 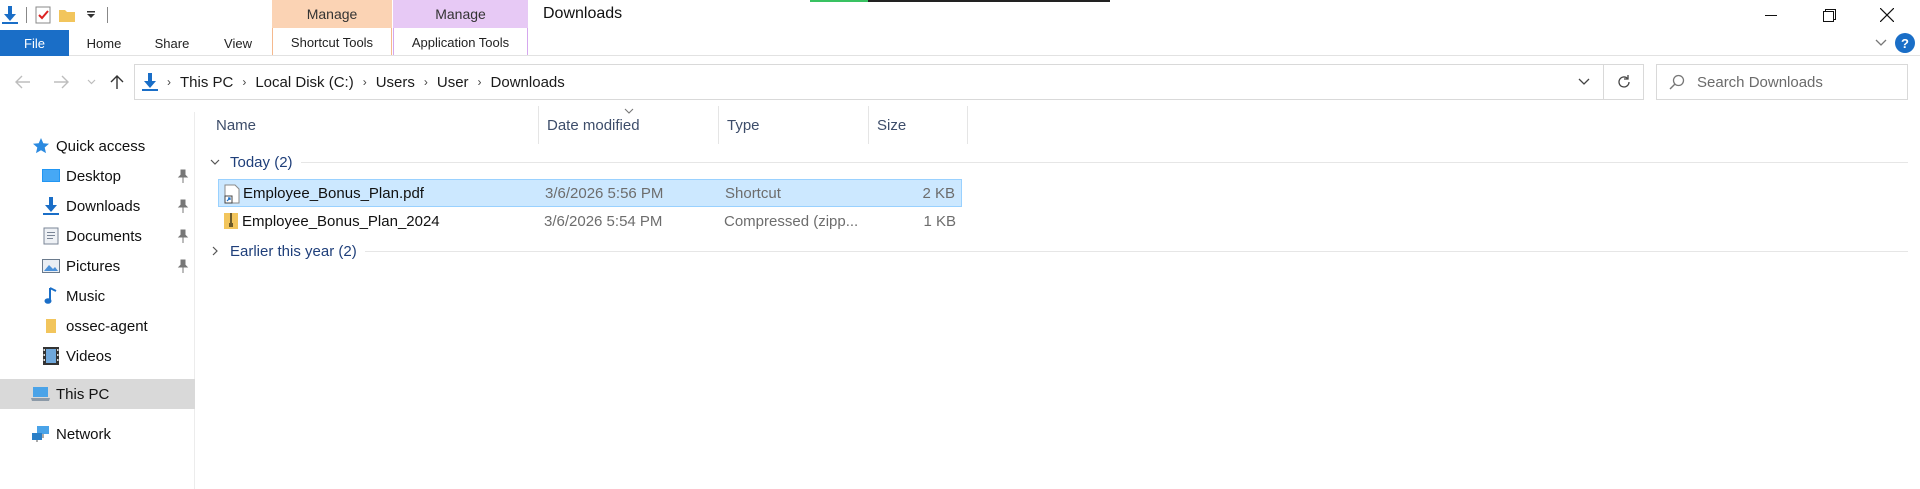 I want to click on sidebar-item-label: Documents, so click(x=104, y=236).